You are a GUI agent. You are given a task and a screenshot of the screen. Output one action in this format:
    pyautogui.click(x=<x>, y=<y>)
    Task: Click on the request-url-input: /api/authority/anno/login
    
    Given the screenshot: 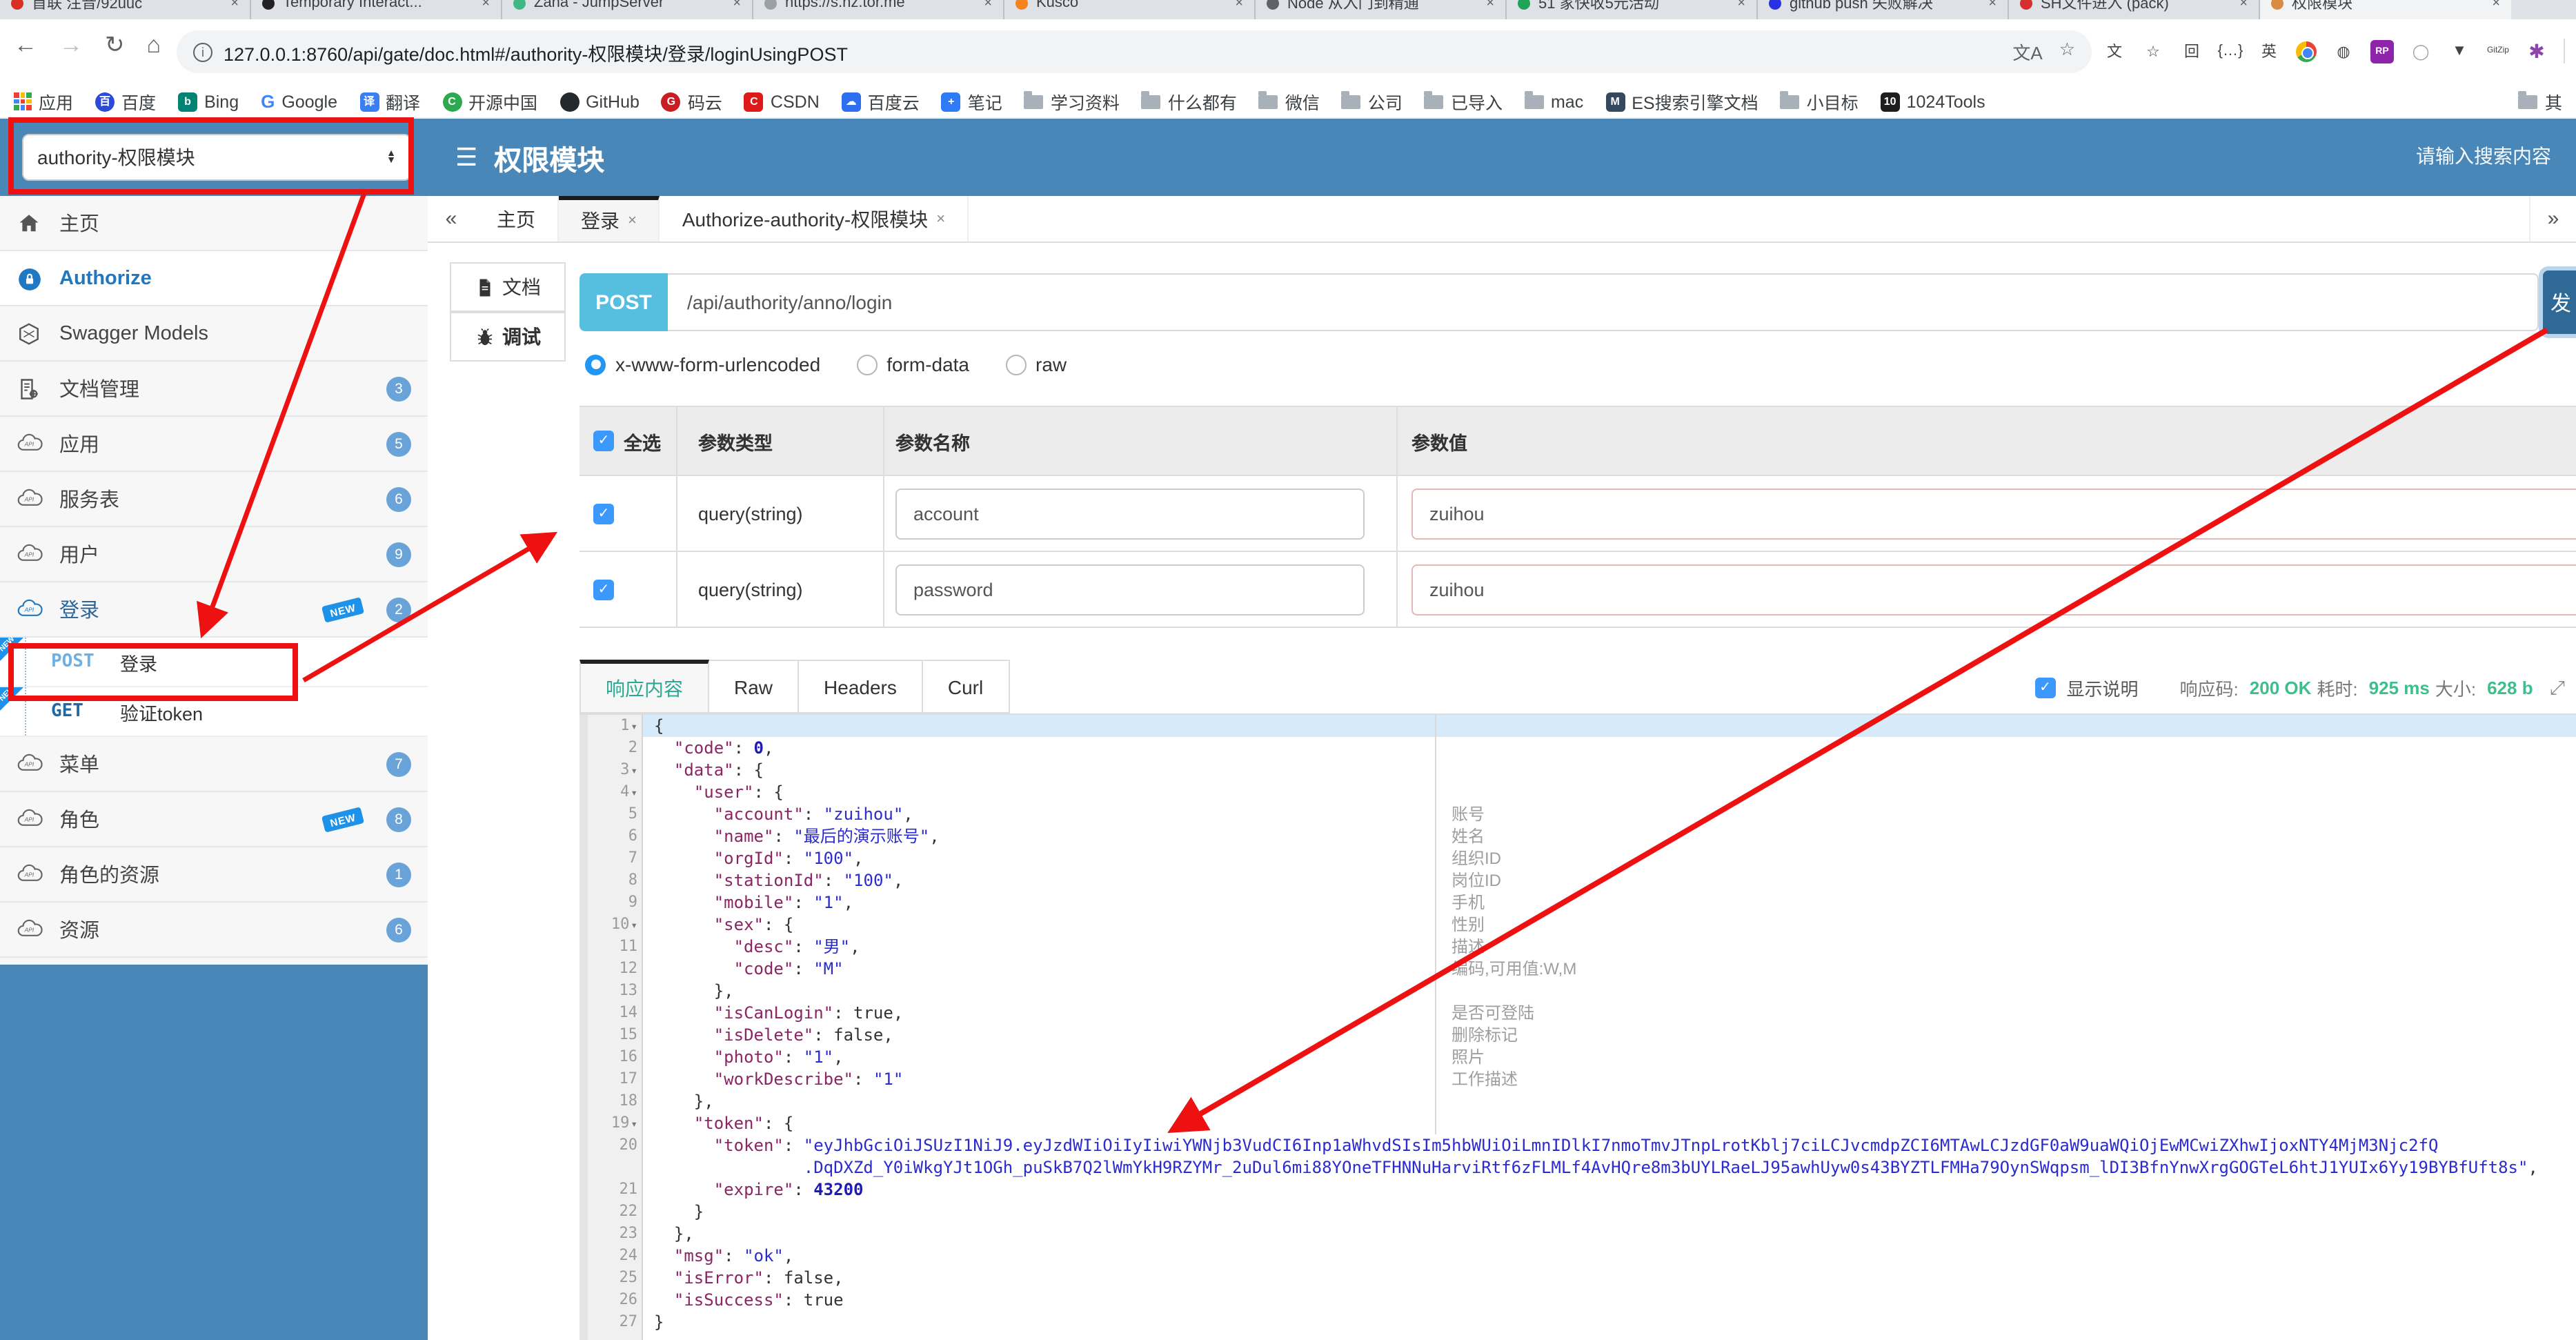 What is the action you would take?
    pyautogui.click(x=1603, y=302)
    